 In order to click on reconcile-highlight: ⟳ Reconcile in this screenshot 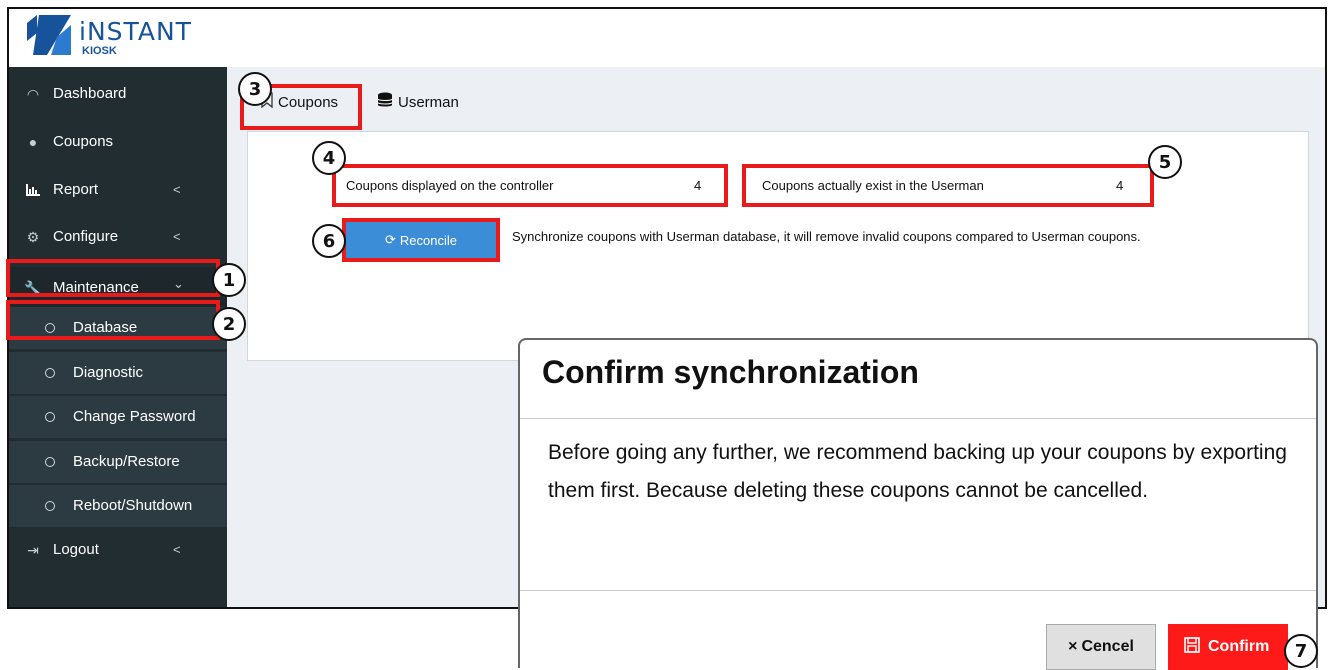, I will do `click(421, 240)`.